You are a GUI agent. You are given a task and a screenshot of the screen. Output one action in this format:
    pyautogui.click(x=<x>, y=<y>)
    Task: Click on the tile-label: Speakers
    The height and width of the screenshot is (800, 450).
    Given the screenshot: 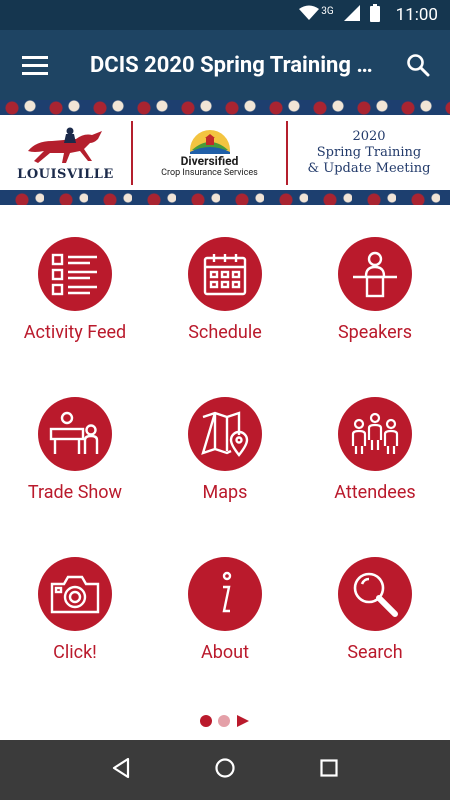 What is the action you would take?
    pyautogui.click(x=374, y=332)
    